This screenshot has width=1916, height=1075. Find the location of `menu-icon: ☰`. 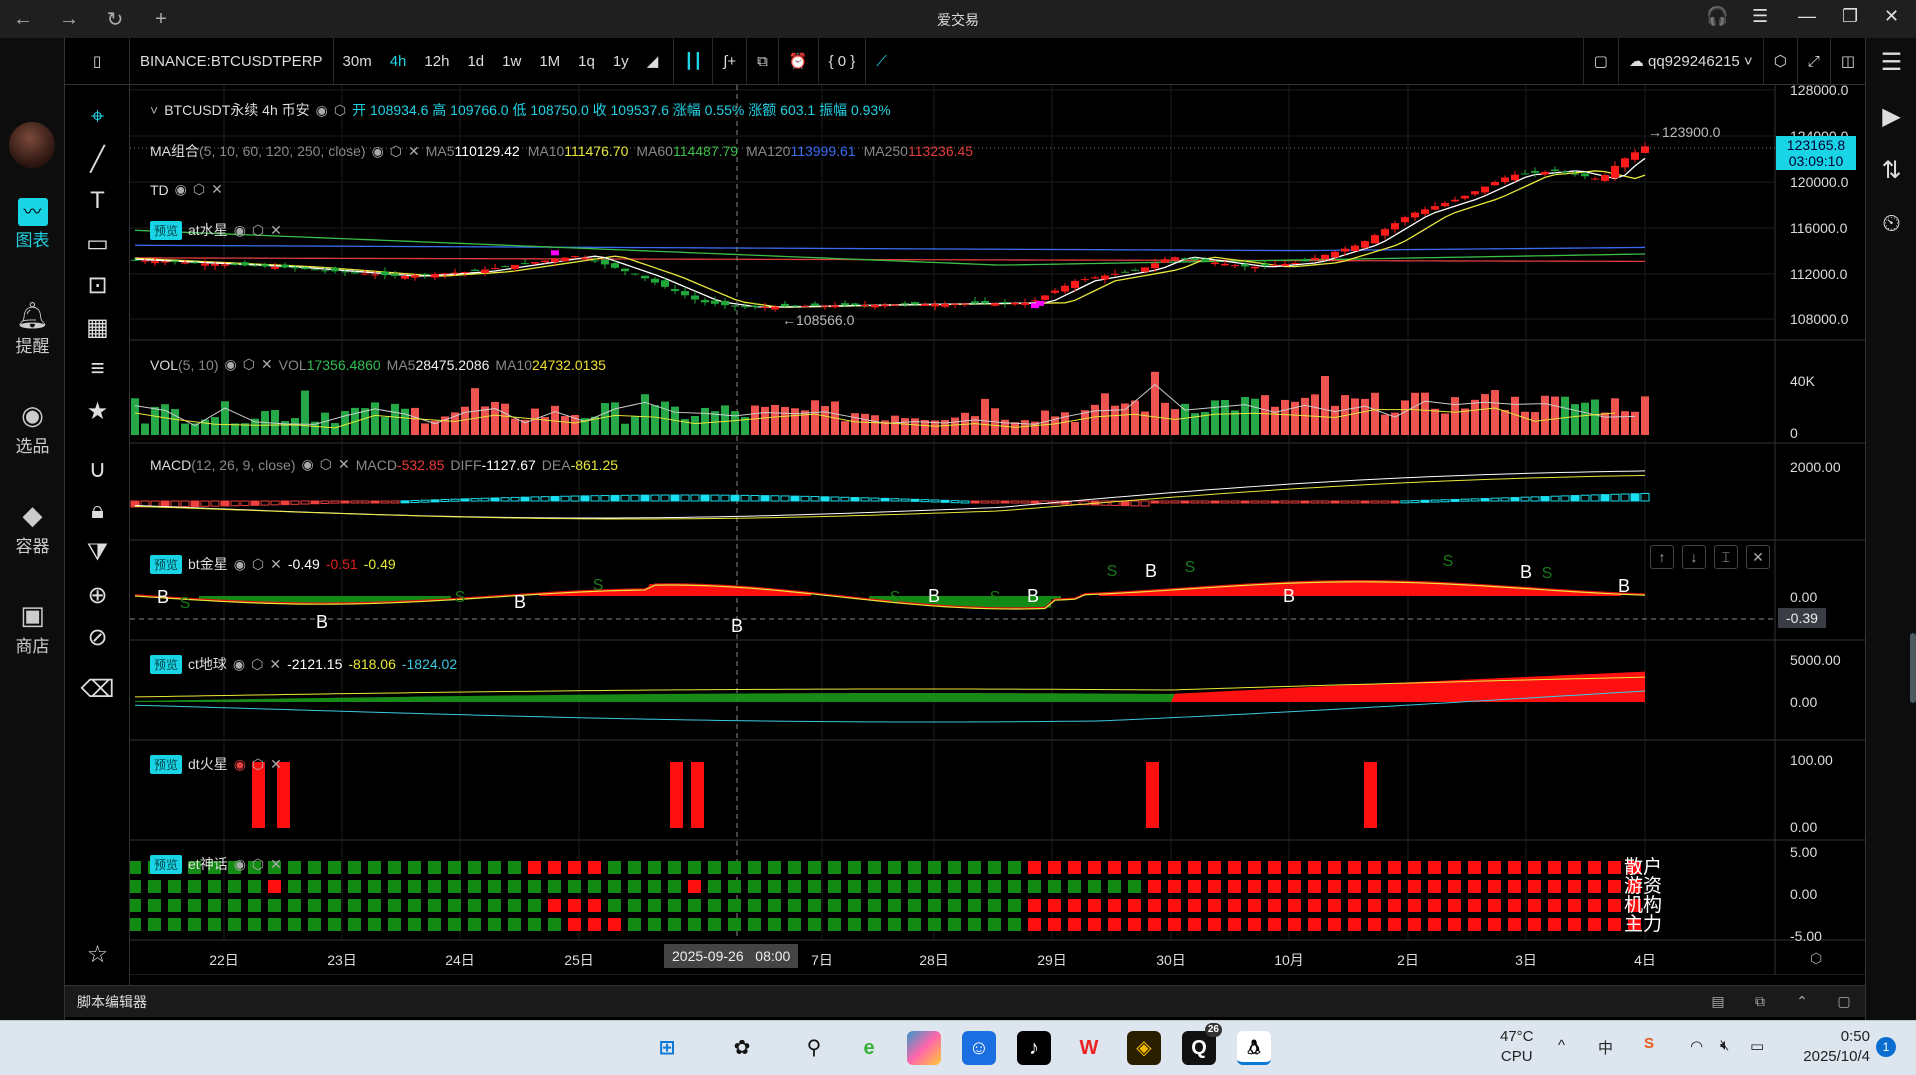

menu-icon: ☰ is located at coordinates (1760, 16).